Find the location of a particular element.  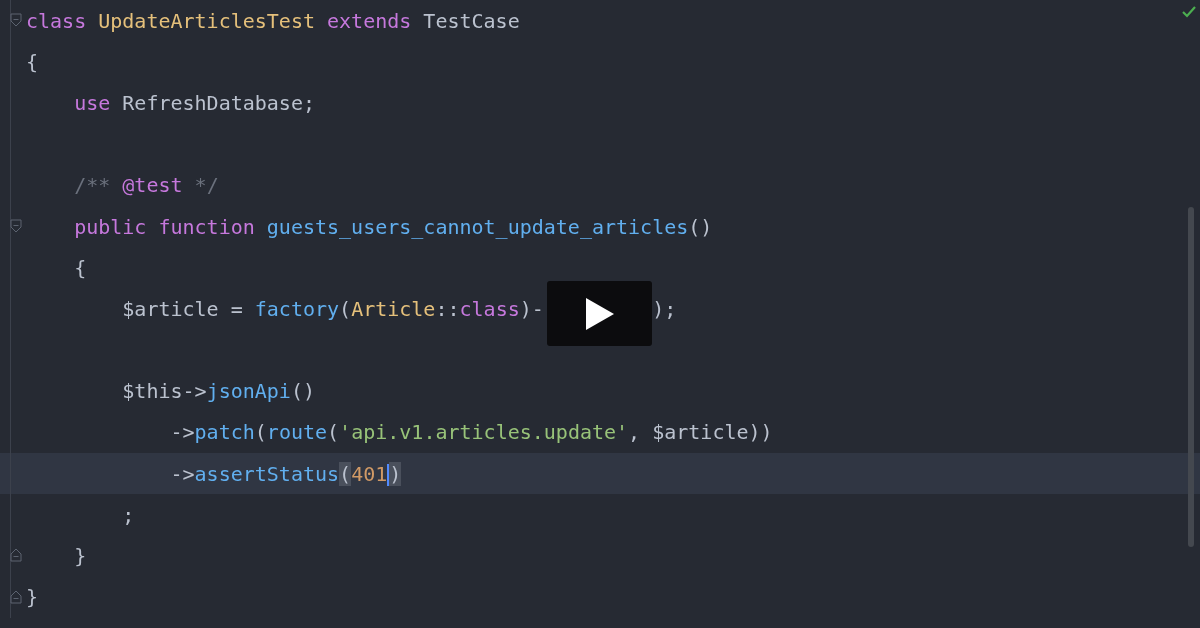

play-icon is located at coordinates (599, 313).